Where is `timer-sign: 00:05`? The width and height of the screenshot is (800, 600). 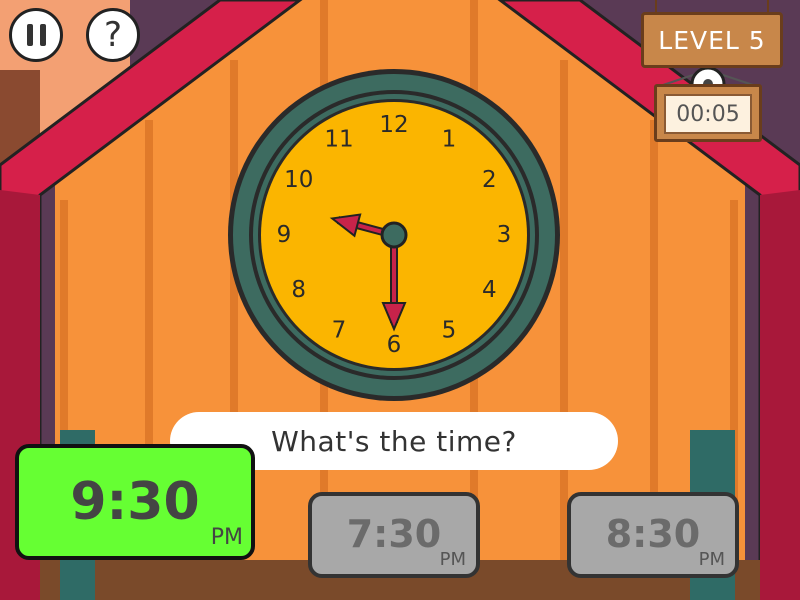
timer-sign: 00:05 is located at coordinates (708, 113).